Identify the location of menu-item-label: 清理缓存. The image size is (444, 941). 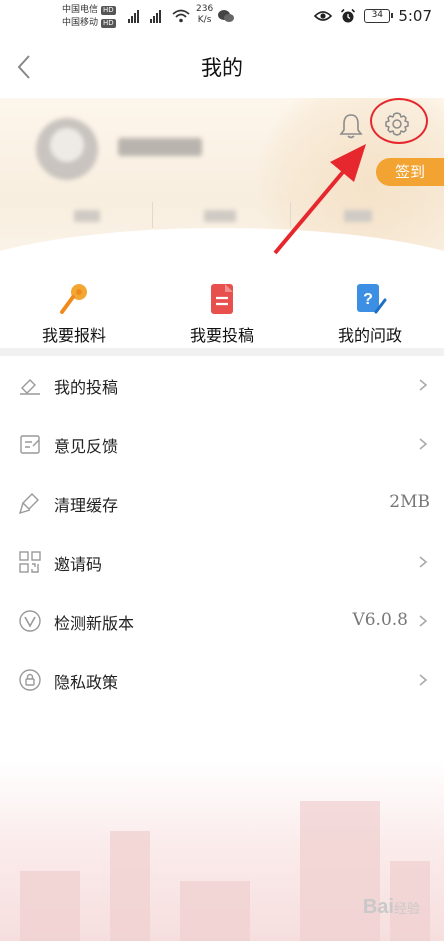
(86, 505).